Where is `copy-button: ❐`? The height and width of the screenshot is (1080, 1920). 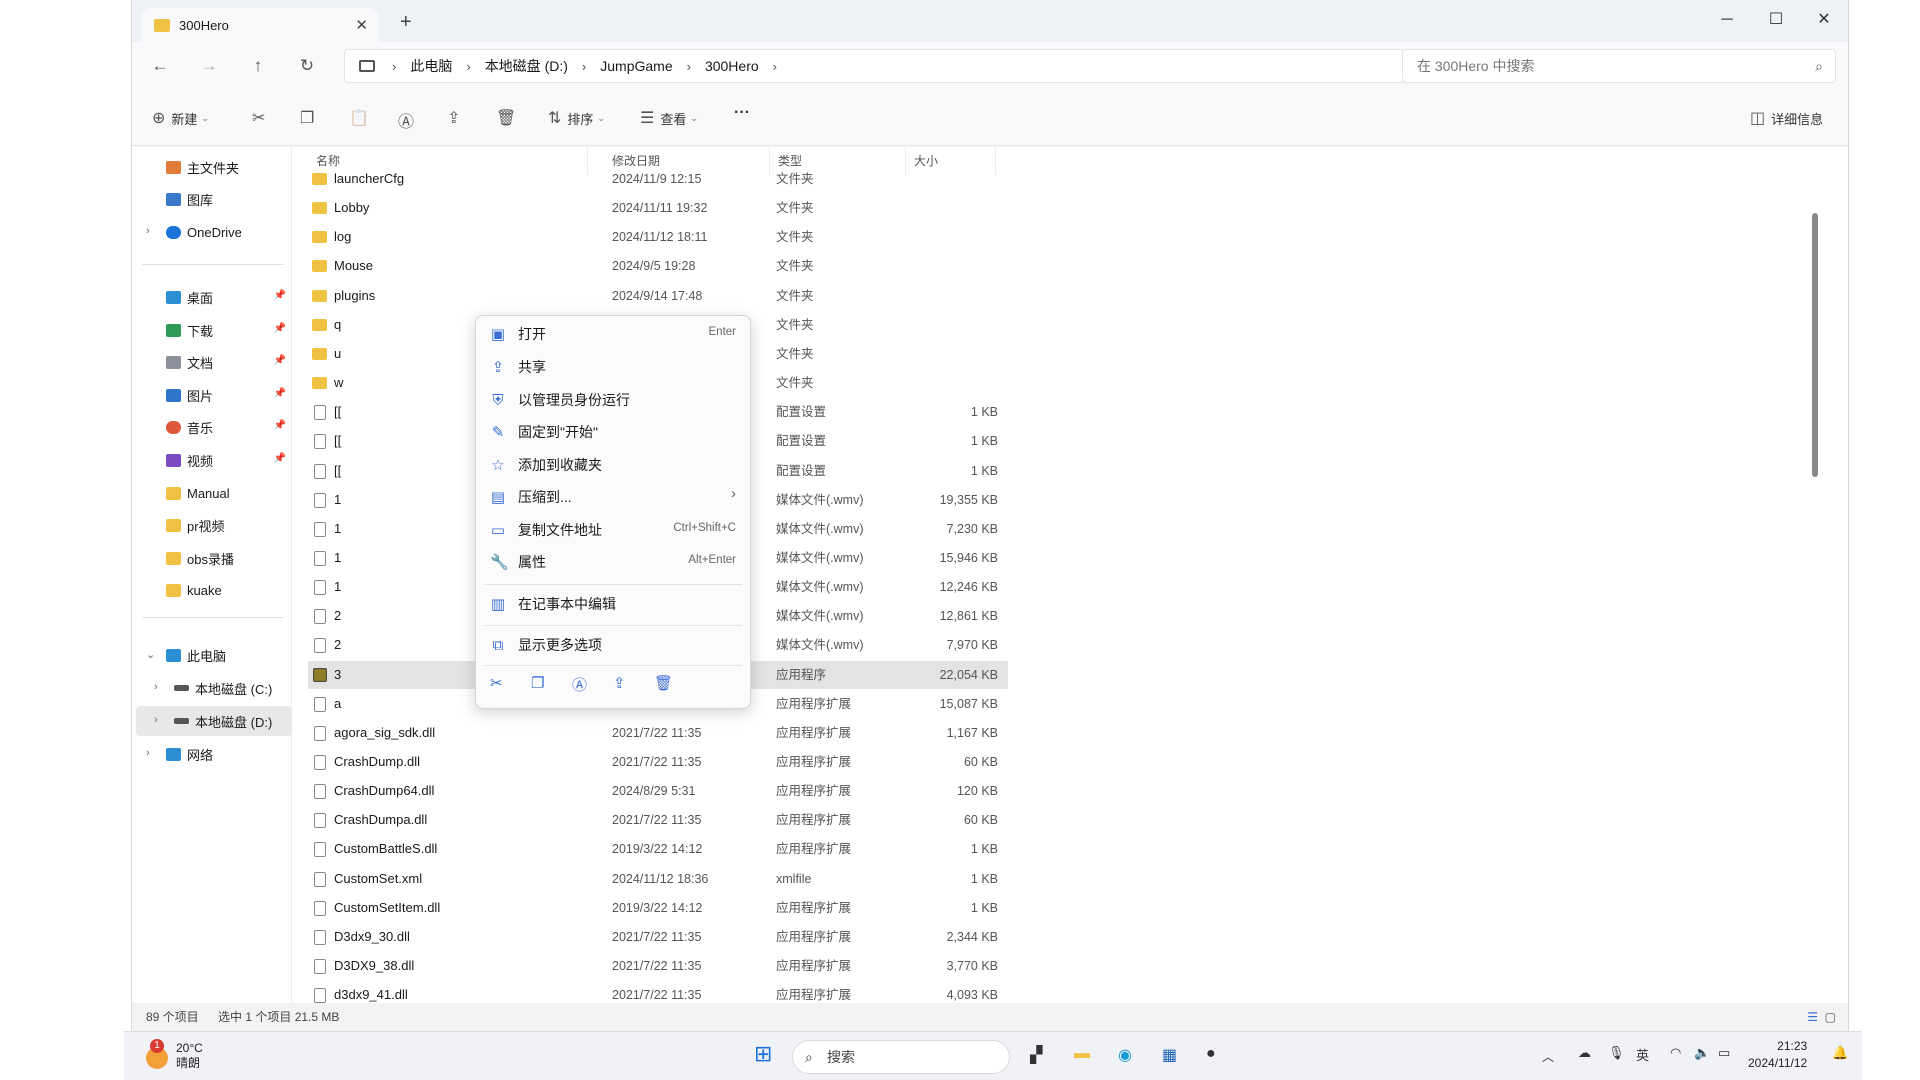
copy-button: ❐ is located at coordinates (310, 118).